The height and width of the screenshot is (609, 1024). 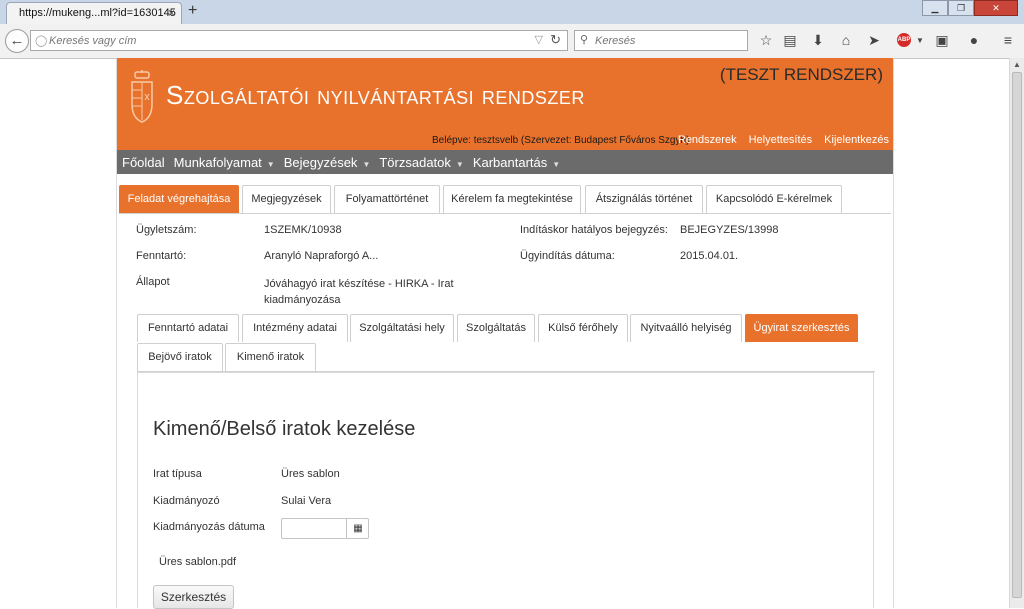 What do you see at coordinates (555, 40) in the screenshot?
I see `reload-icon: ↻` at bounding box center [555, 40].